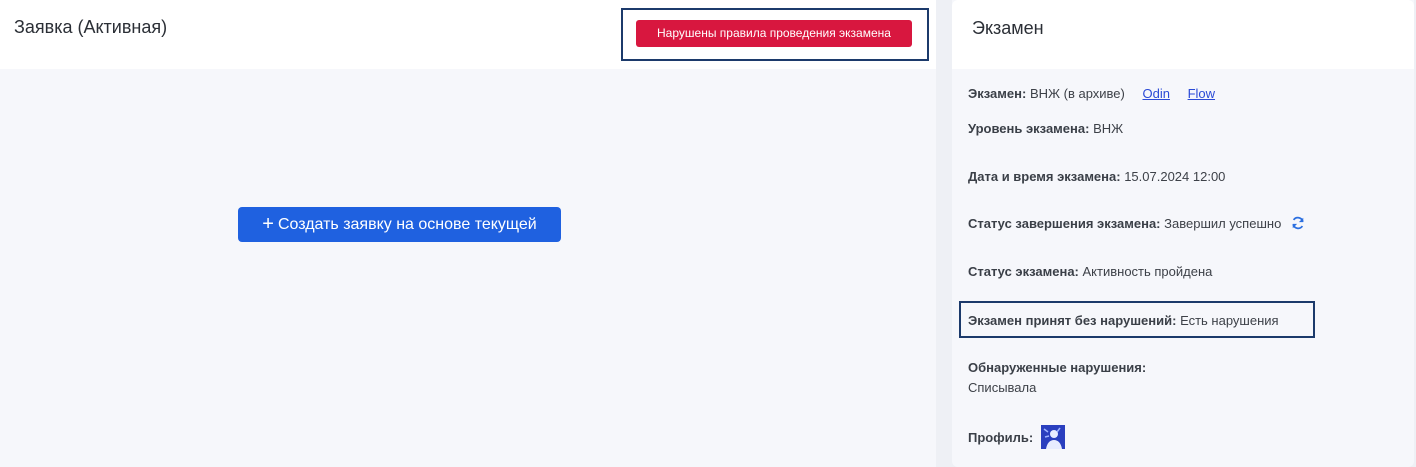 This screenshot has width=1416, height=467. I want to click on datetime-value: 15.07.2024 12:00, so click(1175, 176).